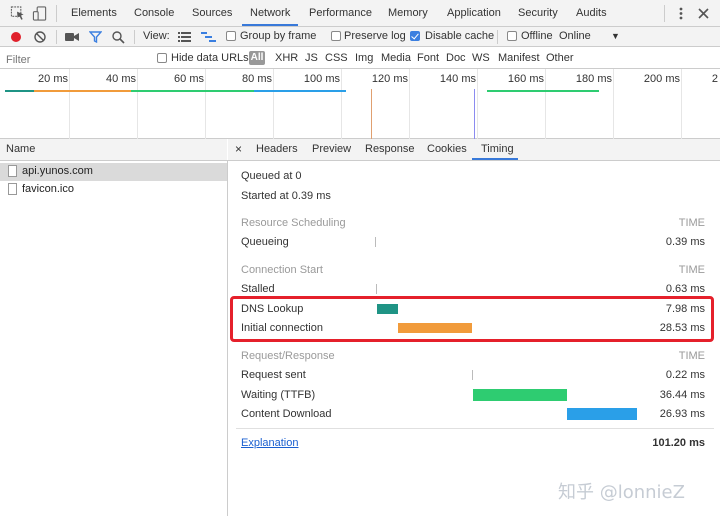  What do you see at coordinates (396, 58) in the screenshot?
I see `filter-type-media: Media` at bounding box center [396, 58].